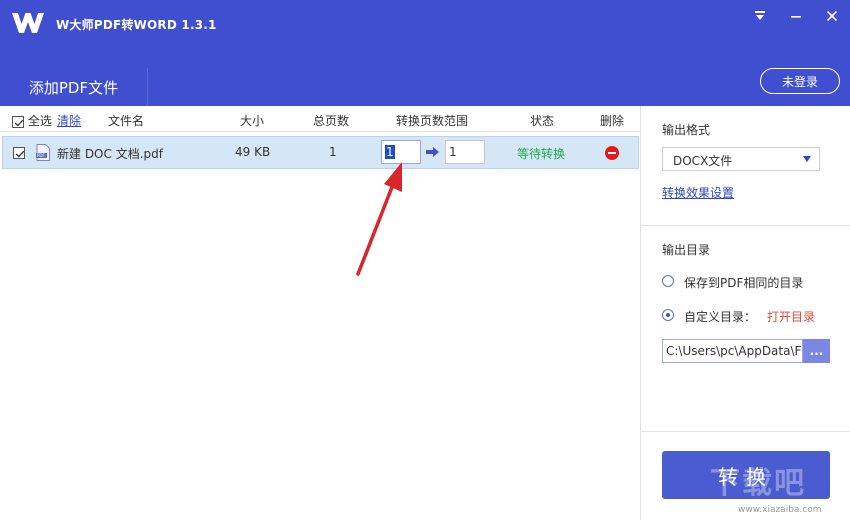 This screenshot has height=520, width=850. What do you see at coordinates (612, 153) in the screenshot?
I see `delete-icon` at bounding box center [612, 153].